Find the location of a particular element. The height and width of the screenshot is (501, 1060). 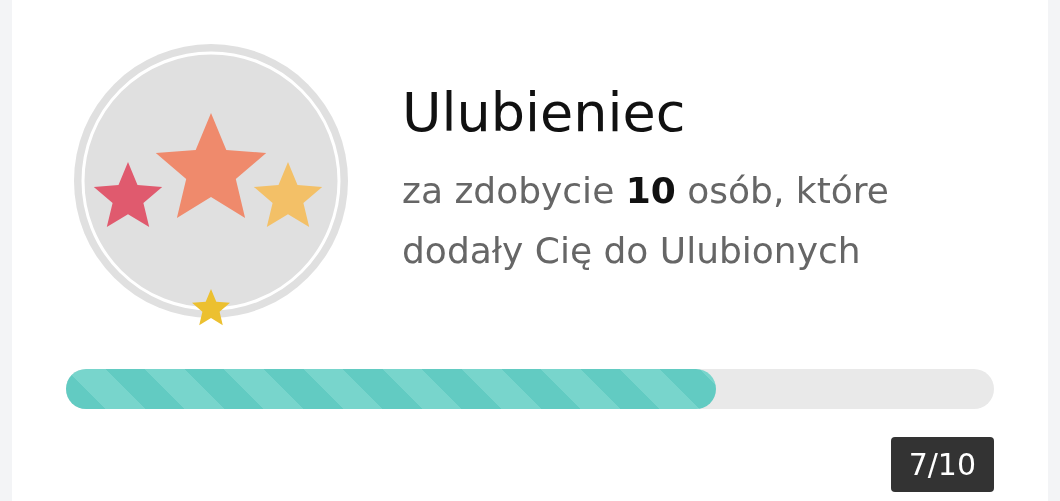

badge-description: za zdobycie 10 osób, które dodały Cię do Ulubionych is located at coordinates (646, 221).